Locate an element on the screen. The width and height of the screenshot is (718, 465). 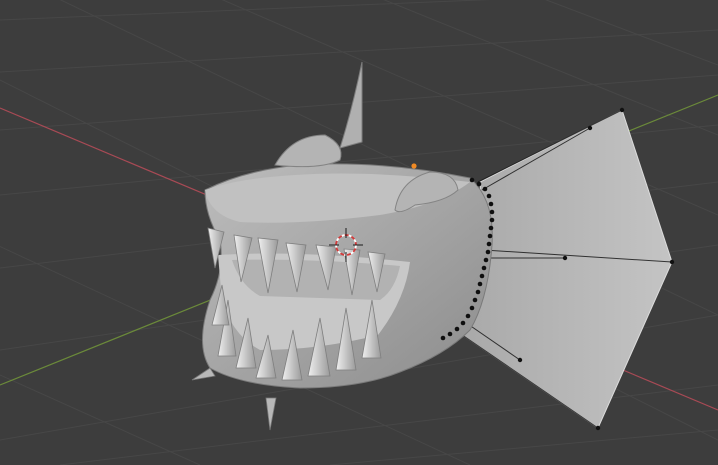
object-origin-icon is located at coordinates (414, 166).